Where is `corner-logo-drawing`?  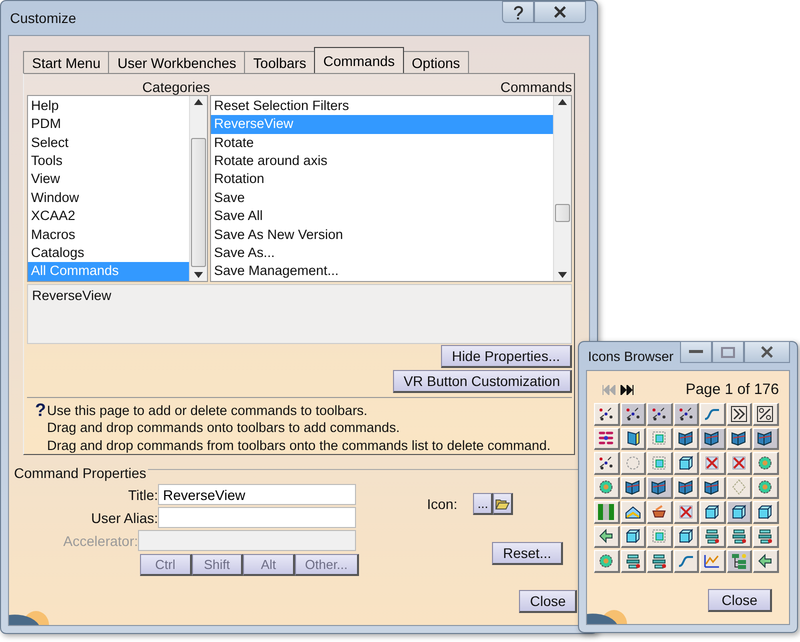 corner-logo-drawing is located at coordinates (607, 616).